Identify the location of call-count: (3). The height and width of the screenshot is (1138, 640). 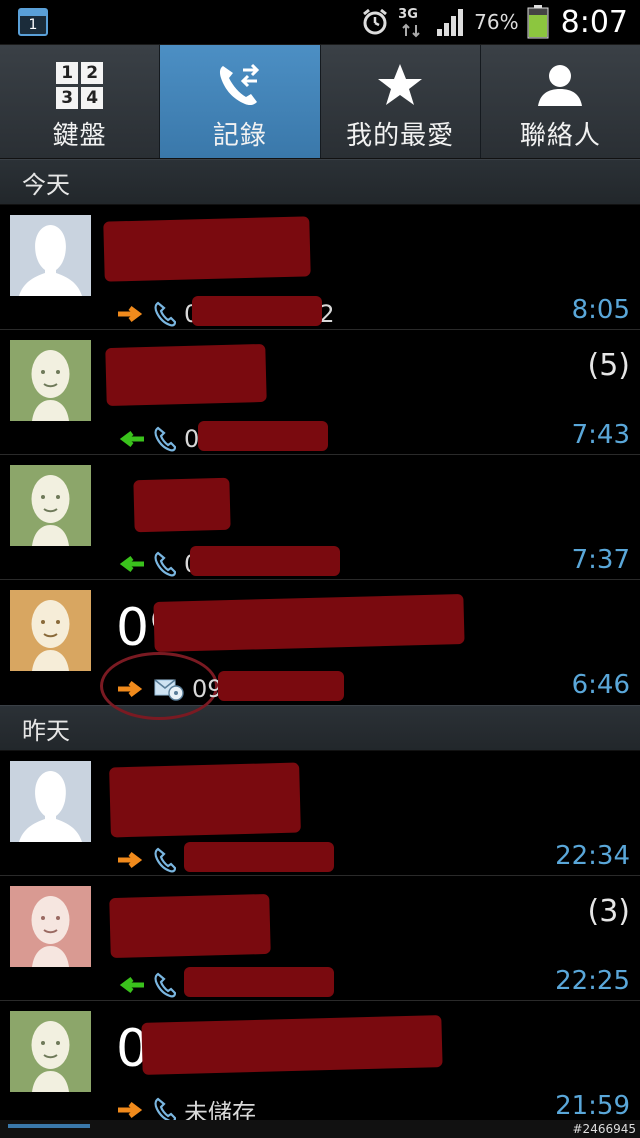
(609, 911).